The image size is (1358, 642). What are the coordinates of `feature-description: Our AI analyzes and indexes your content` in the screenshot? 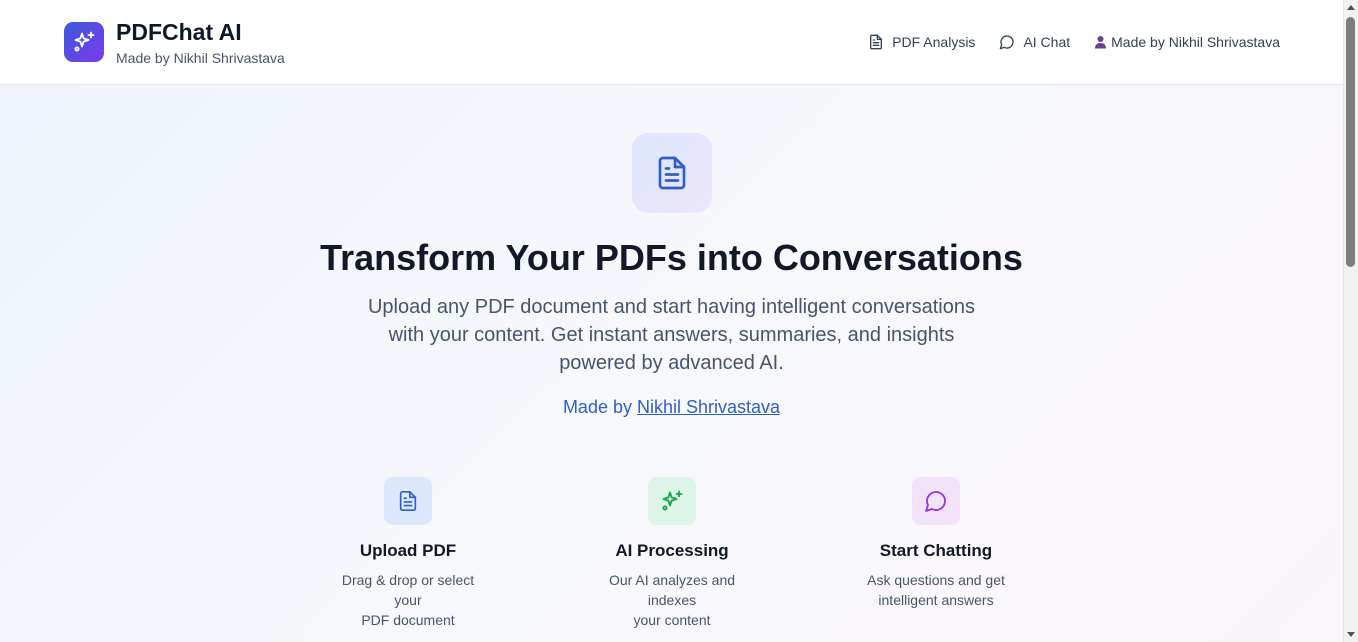 It's located at (672, 600).